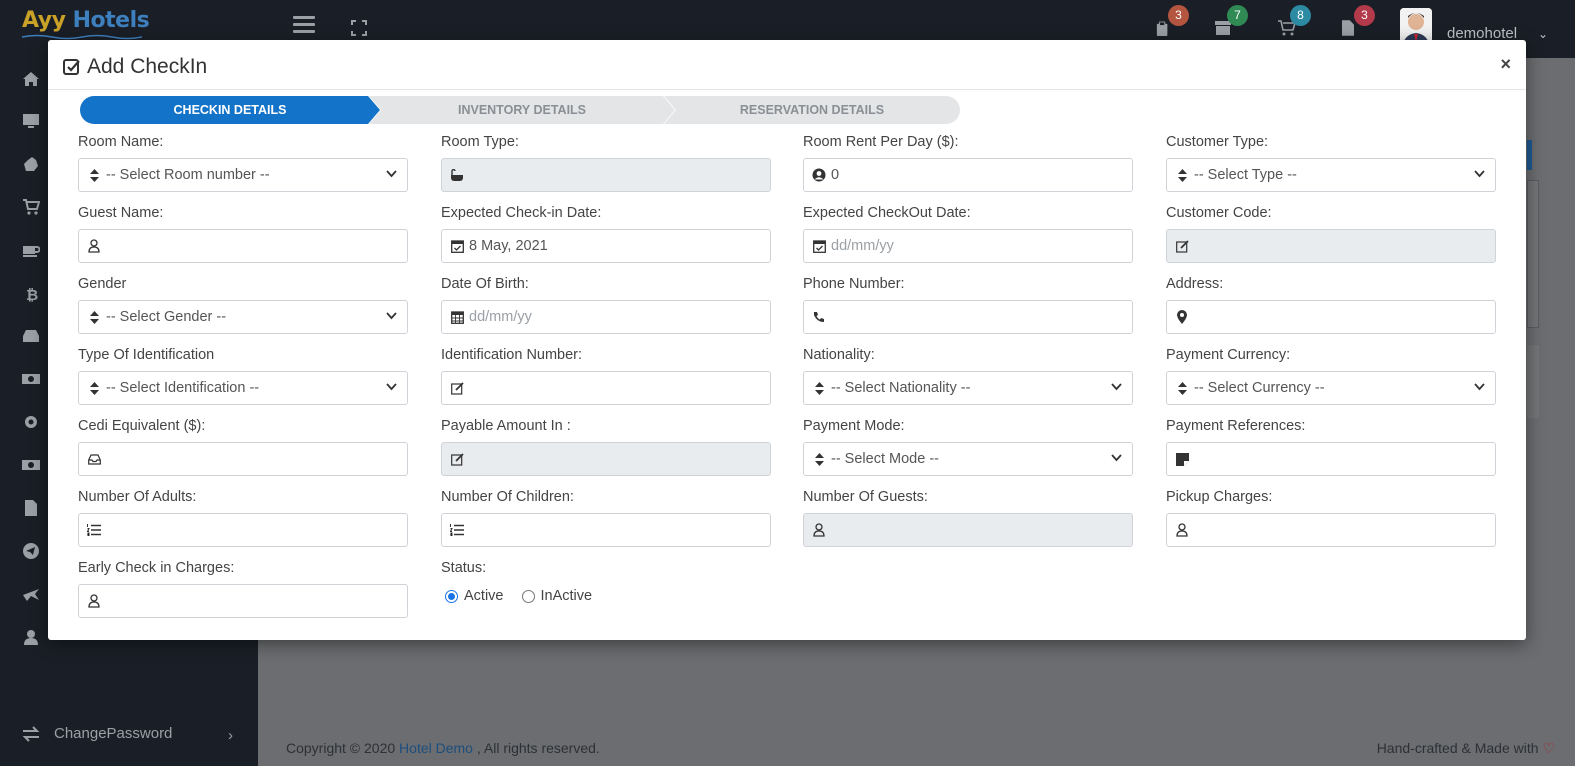 This screenshot has width=1575, height=766. I want to click on pickup-field: Pickup Charges:, so click(1331, 517).